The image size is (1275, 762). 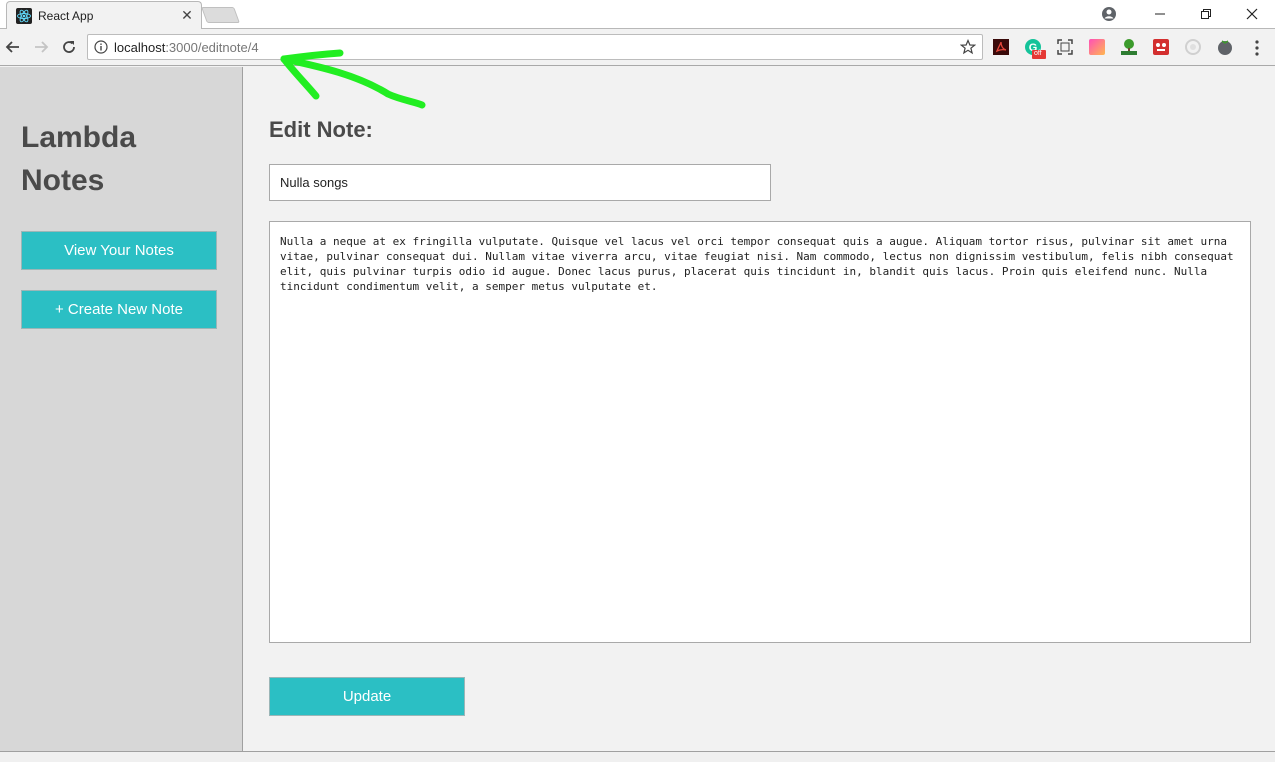 I want to click on tomato-timer-icon, so click(x=1225, y=47).